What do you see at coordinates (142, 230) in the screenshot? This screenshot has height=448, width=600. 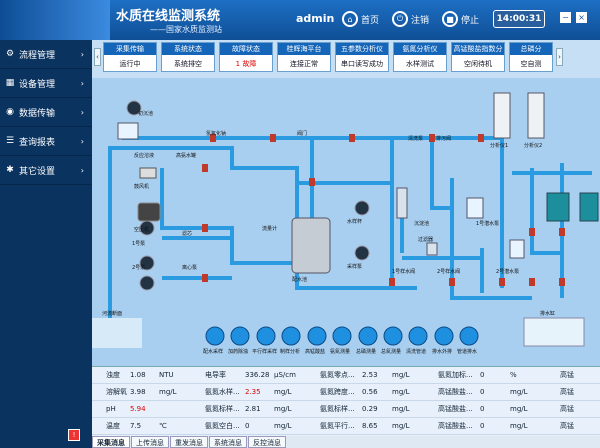 I see `diagram-label: 空压机` at bounding box center [142, 230].